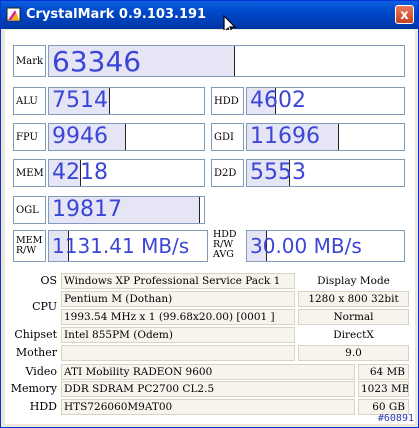 This screenshot has height=428, width=419. I want to click on gdi-score-box: 11696, so click(325, 137).